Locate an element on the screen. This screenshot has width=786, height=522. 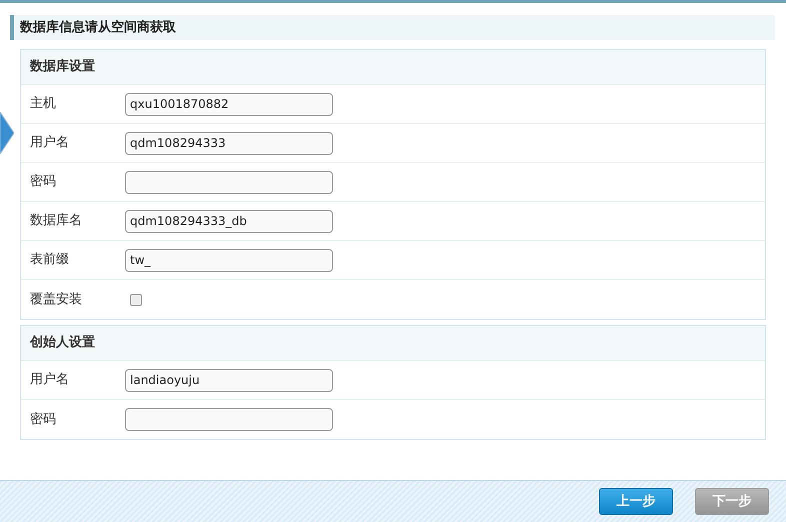
field-label: 表前缀 is located at coordinates (50, 260).